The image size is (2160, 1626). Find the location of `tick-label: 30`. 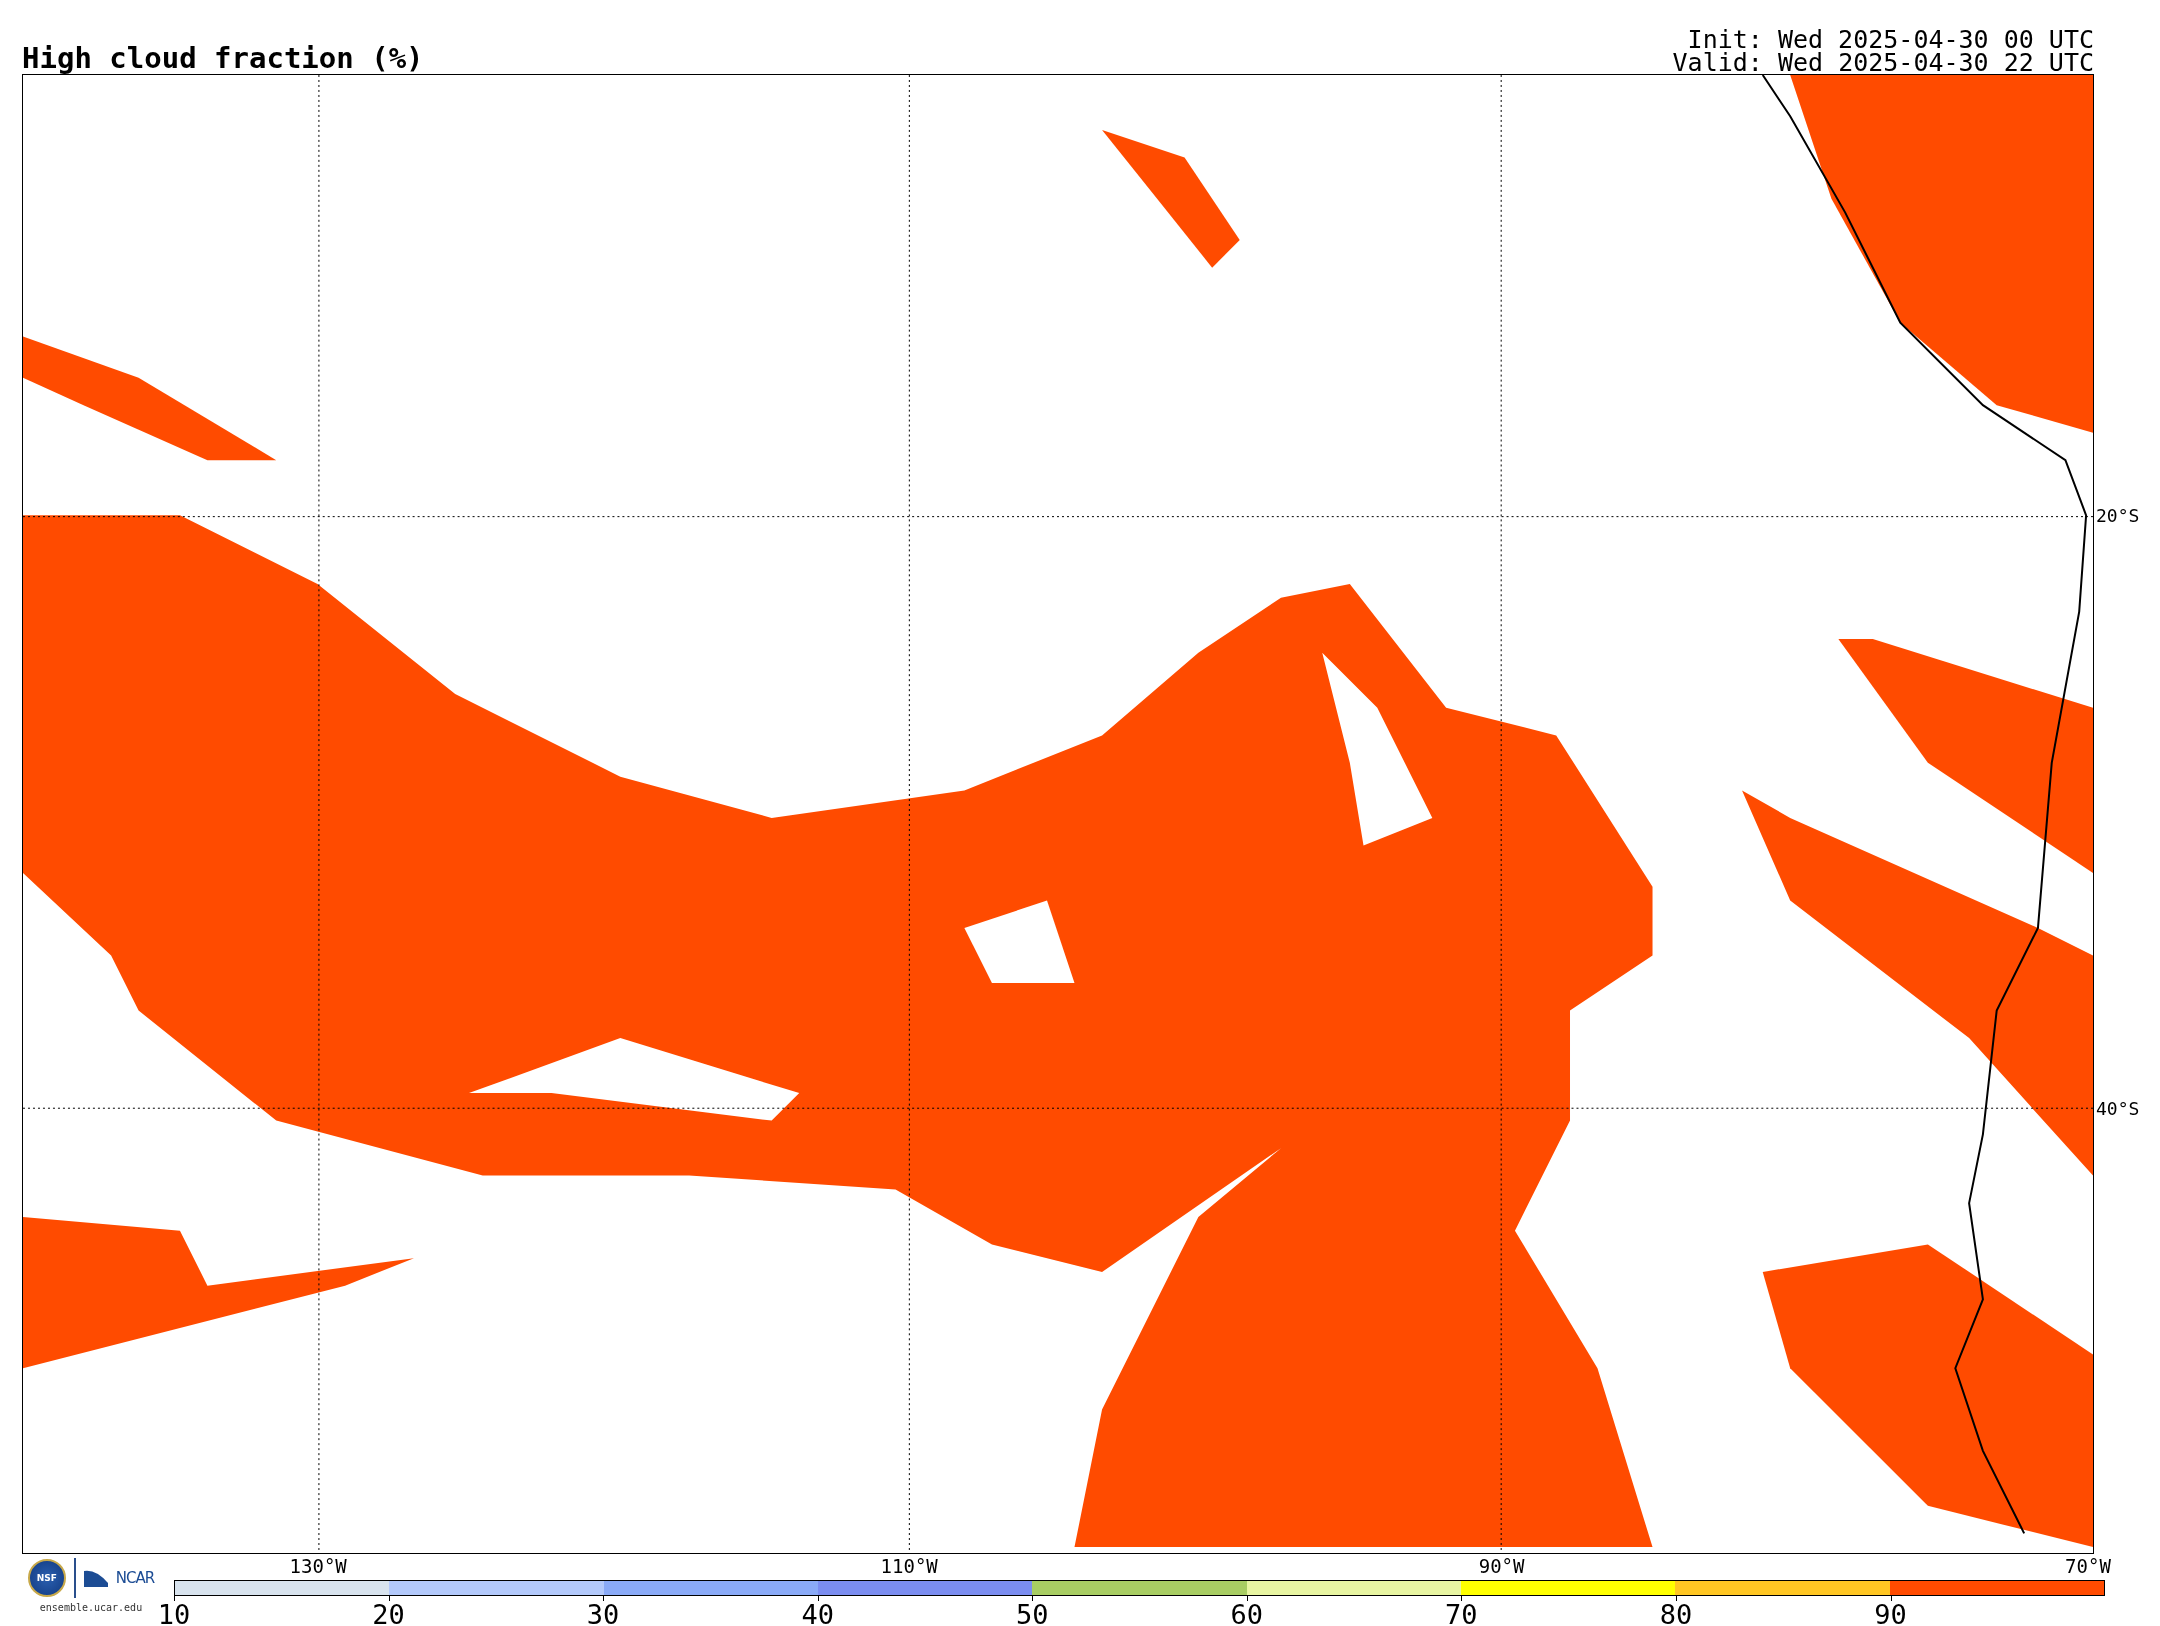

tick-label: 30 is located at coordinates (603, 1613).